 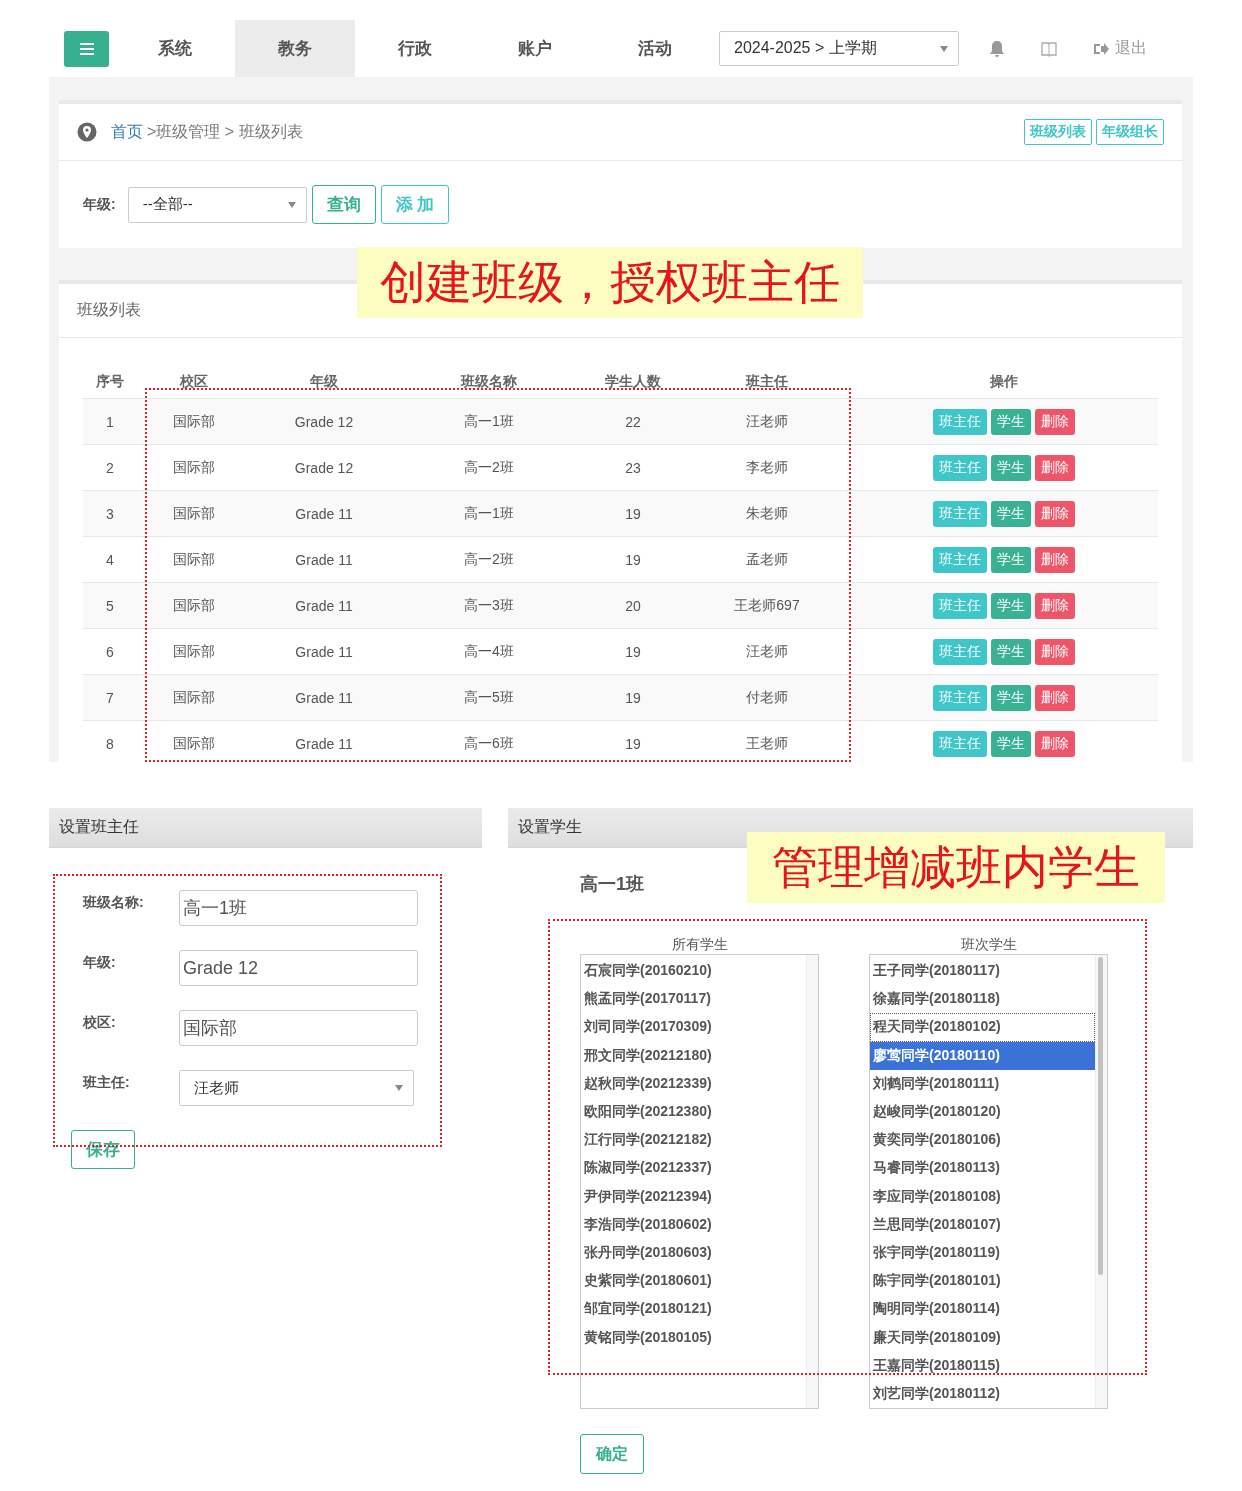 I want to click on student-option: 李应同学(20180108), so click(x=982, y=1196).